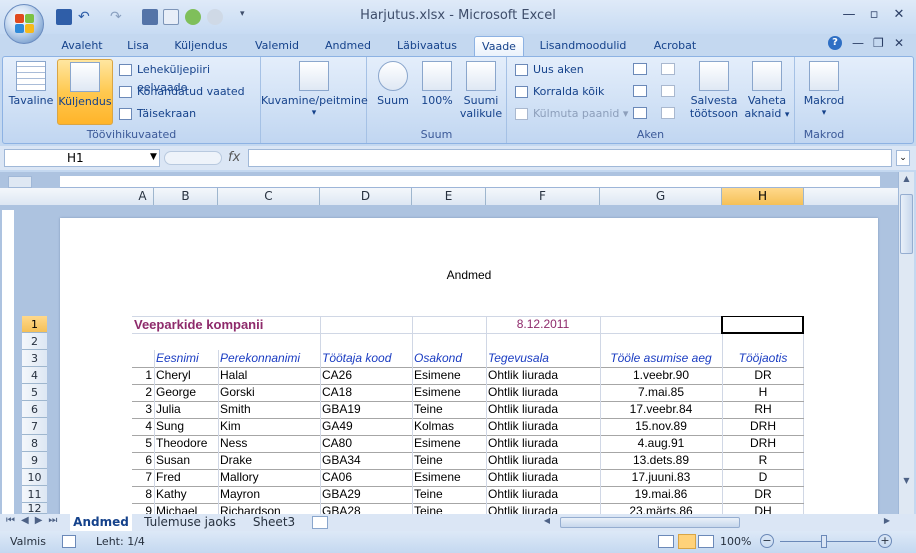  Describe the element at coordinates (34, 324) in the screenshot. I see `row-header-1: 1` at that location.